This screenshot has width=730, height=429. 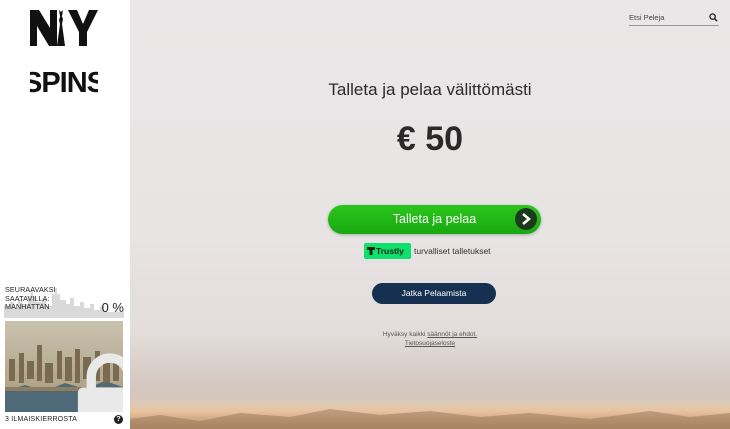 I want to click on terms-line: Hyväksy kaikki säännöt ja ehdot., so click(x=430, y=334).